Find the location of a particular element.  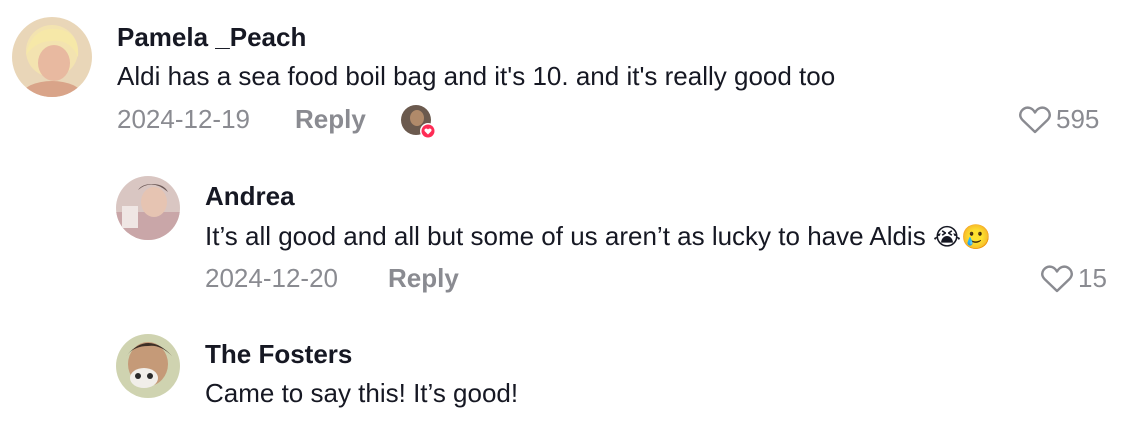

comment-username: Andrea is located at coordinates (250, 196).